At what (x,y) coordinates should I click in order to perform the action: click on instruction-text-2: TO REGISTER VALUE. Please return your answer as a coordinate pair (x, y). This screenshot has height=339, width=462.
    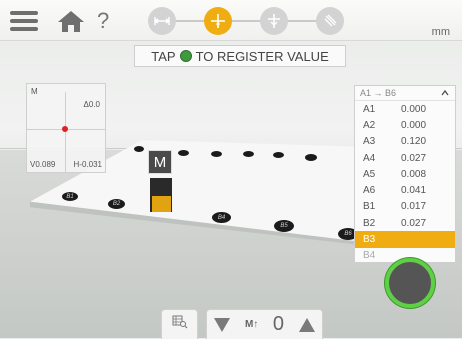
    Looking at the image, I should click on (262, 56).